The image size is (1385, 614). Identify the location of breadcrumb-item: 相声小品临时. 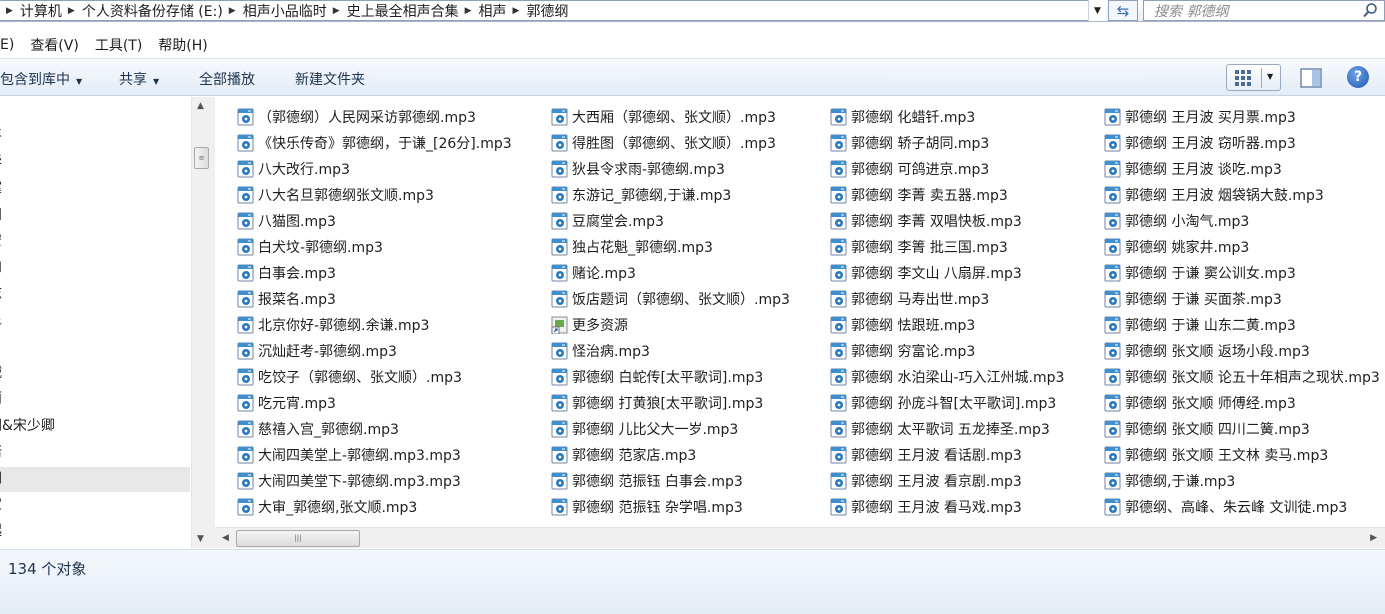
(285, 10).